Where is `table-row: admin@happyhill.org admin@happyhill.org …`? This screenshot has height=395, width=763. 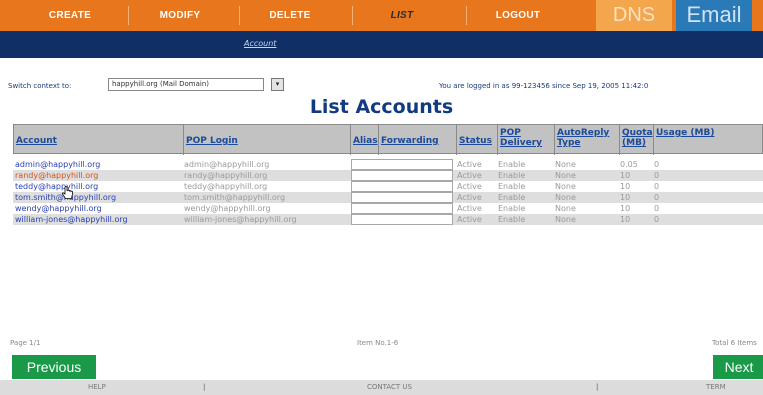
table-row: admin@happyhill.org admin@happyhill.org … is located at coordinates (388, 164).